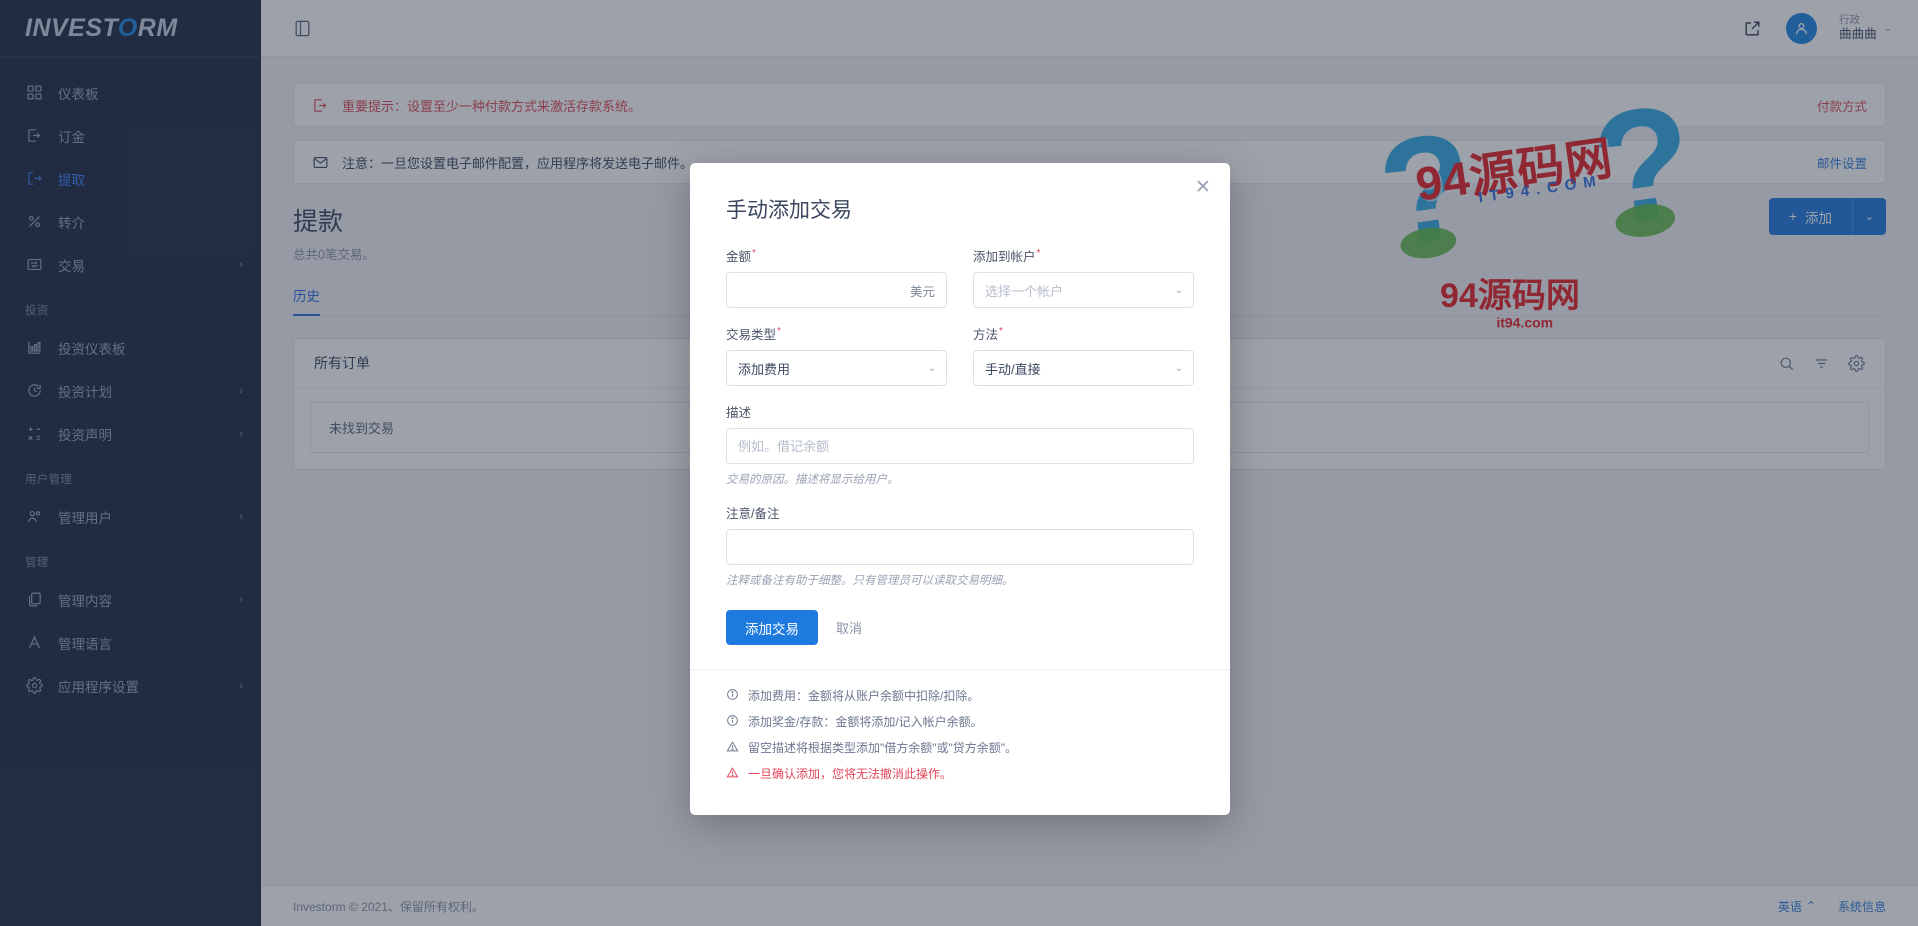 This screenshot has width=1918, height=926. Describe the element at coordinates (751, 335) in the screenshot. I see `txn-type-label-text: 交易类型` at that location.